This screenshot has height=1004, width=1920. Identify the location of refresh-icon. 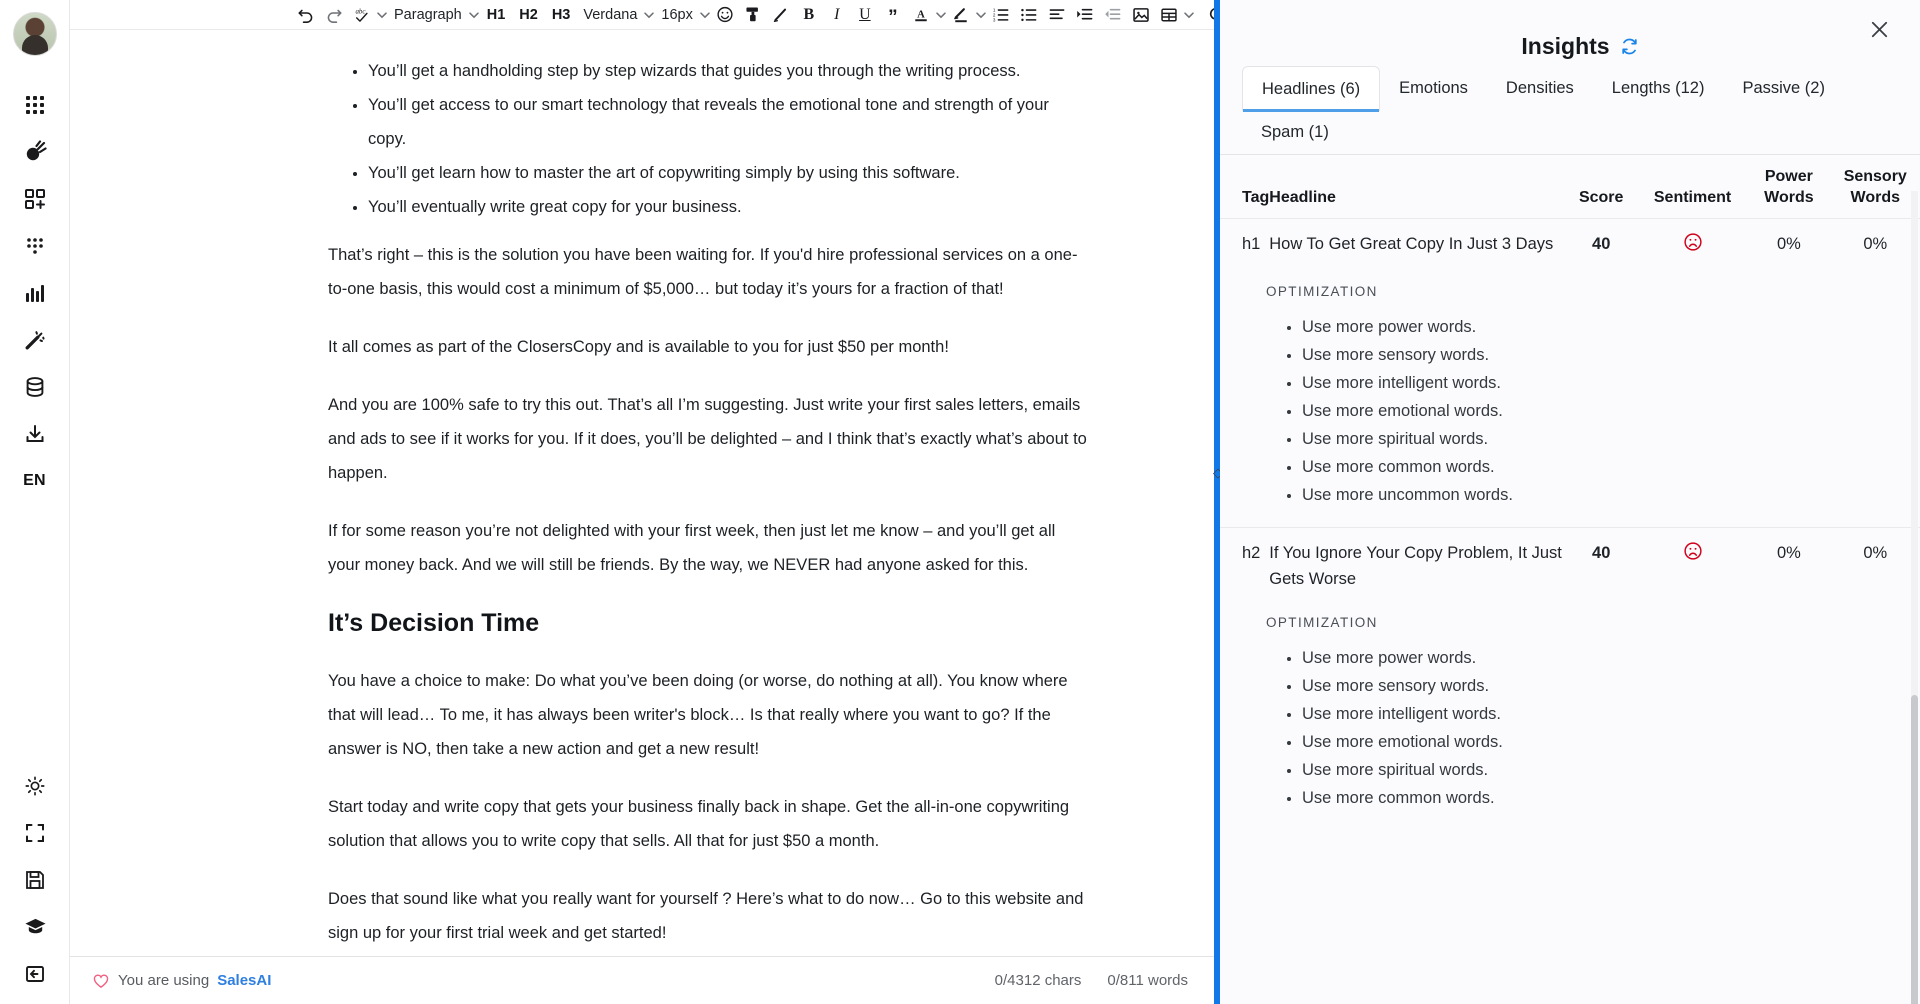
(1629, 46).